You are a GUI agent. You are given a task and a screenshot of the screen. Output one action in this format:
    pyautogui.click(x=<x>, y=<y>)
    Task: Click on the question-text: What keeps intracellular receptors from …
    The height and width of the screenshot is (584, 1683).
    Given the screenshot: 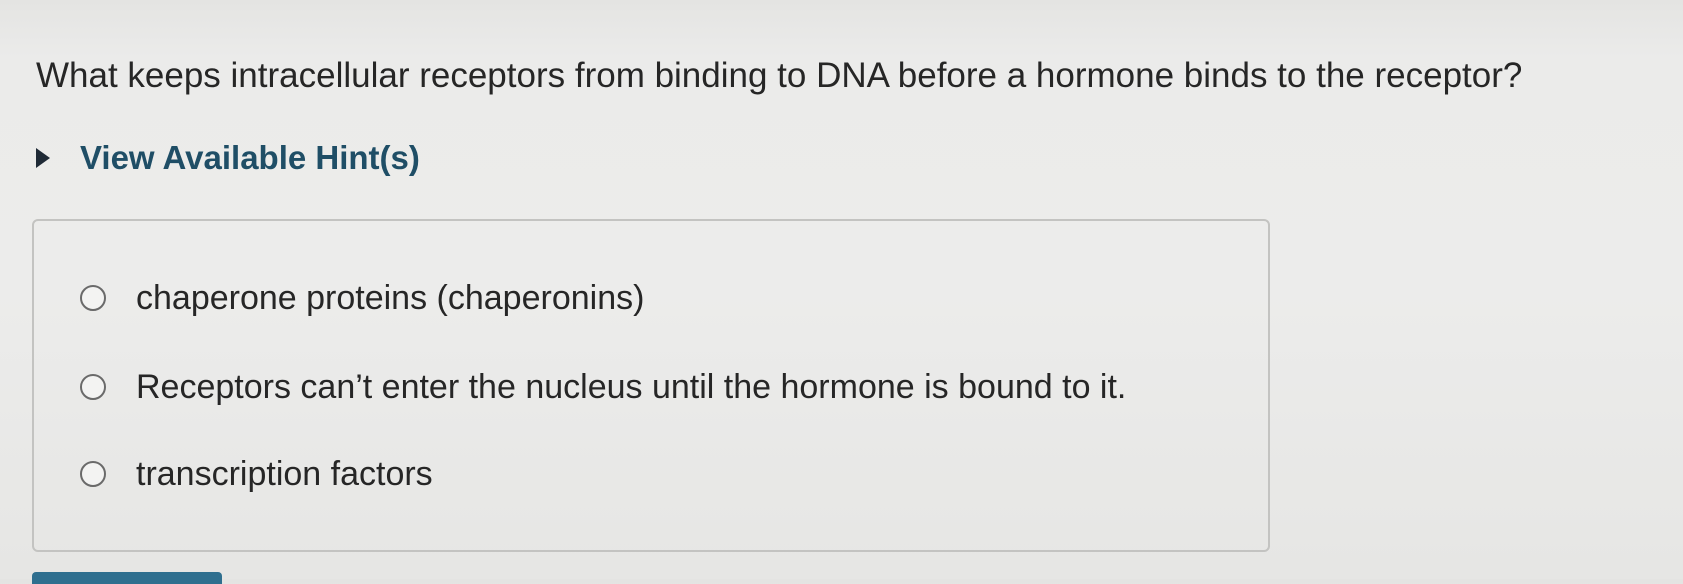 What is the action you would take?
    pyautogui.click(x=779, y=75)
    